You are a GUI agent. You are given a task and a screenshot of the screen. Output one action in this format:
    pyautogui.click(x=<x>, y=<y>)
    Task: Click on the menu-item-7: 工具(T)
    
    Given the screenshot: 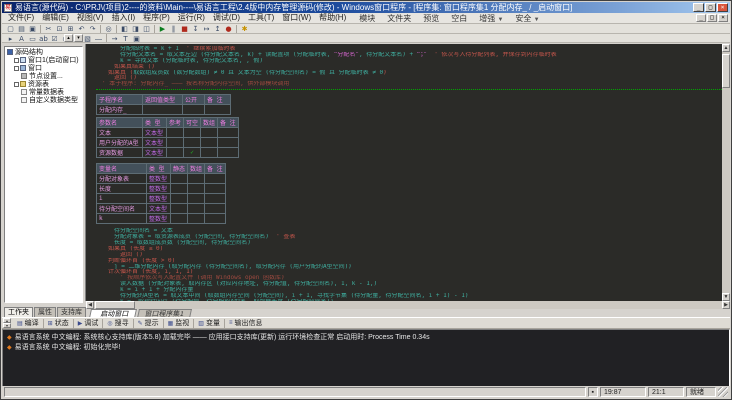 What is the action you would take?
    pyautogui.click(x=261, y=17)
    